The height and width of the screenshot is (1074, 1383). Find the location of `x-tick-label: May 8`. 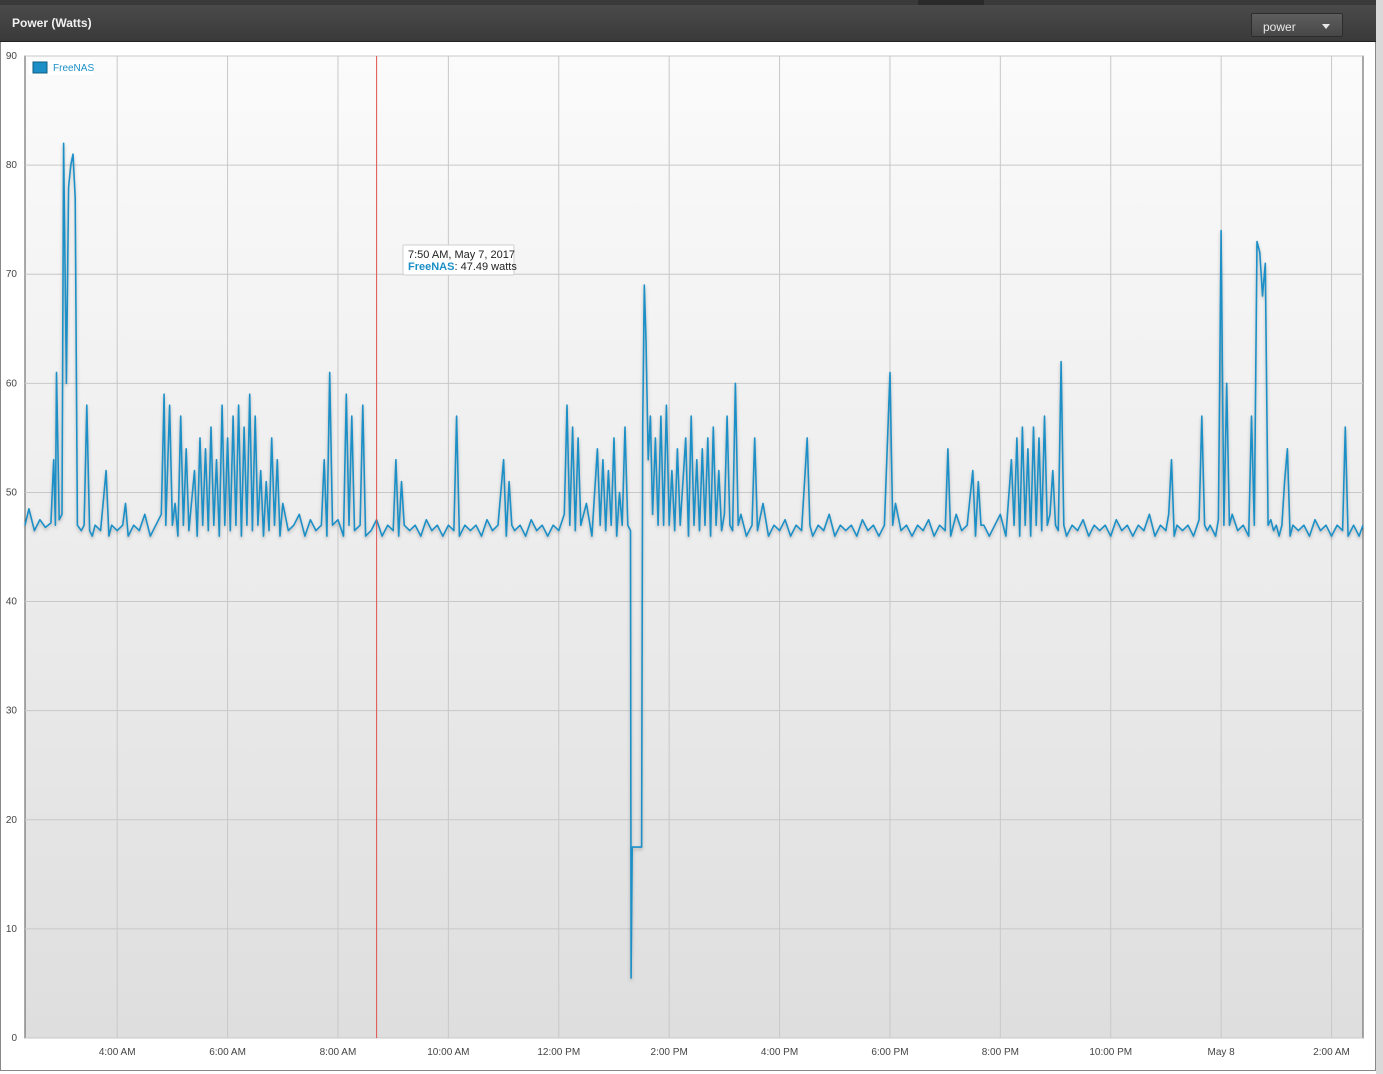

x-tick-label: May 8 is located at coordinates (1222, 1052).